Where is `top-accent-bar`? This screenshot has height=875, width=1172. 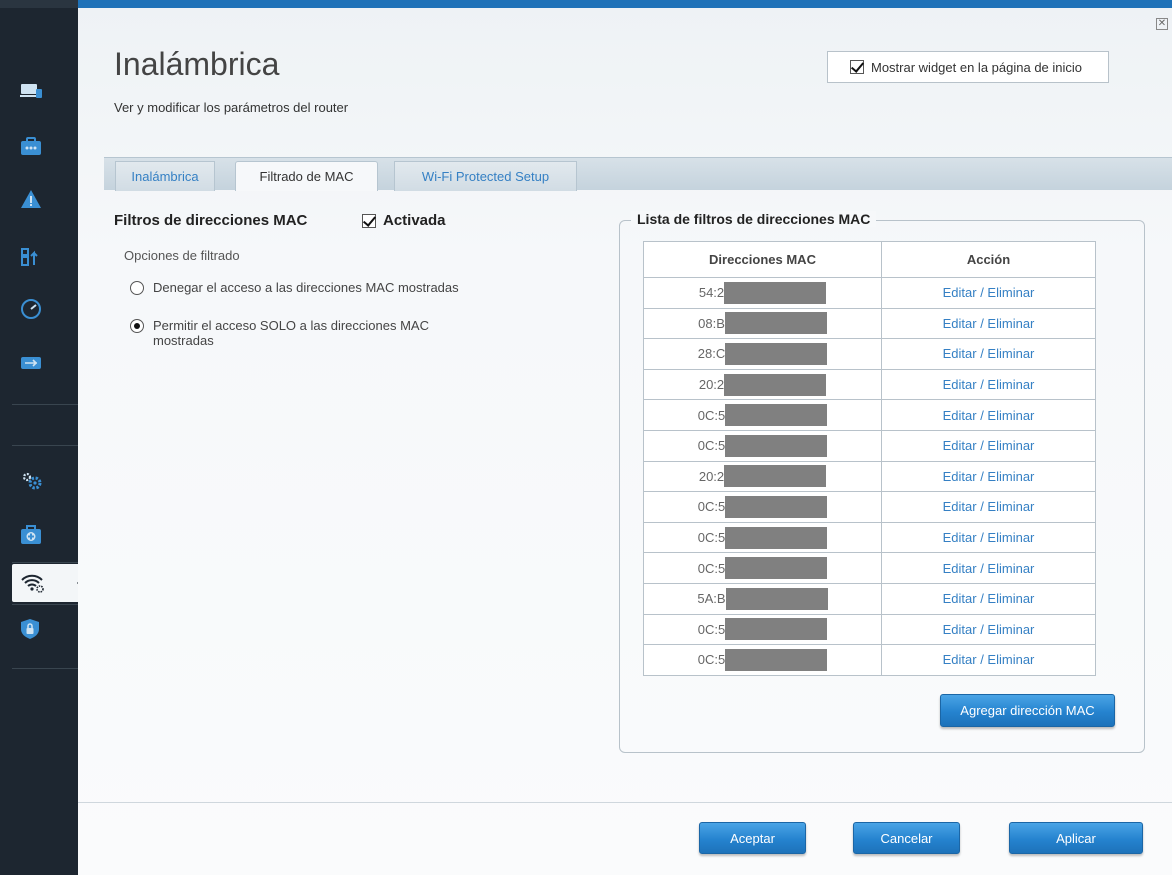
top-accent-bar is located at coordinates (625, 4).